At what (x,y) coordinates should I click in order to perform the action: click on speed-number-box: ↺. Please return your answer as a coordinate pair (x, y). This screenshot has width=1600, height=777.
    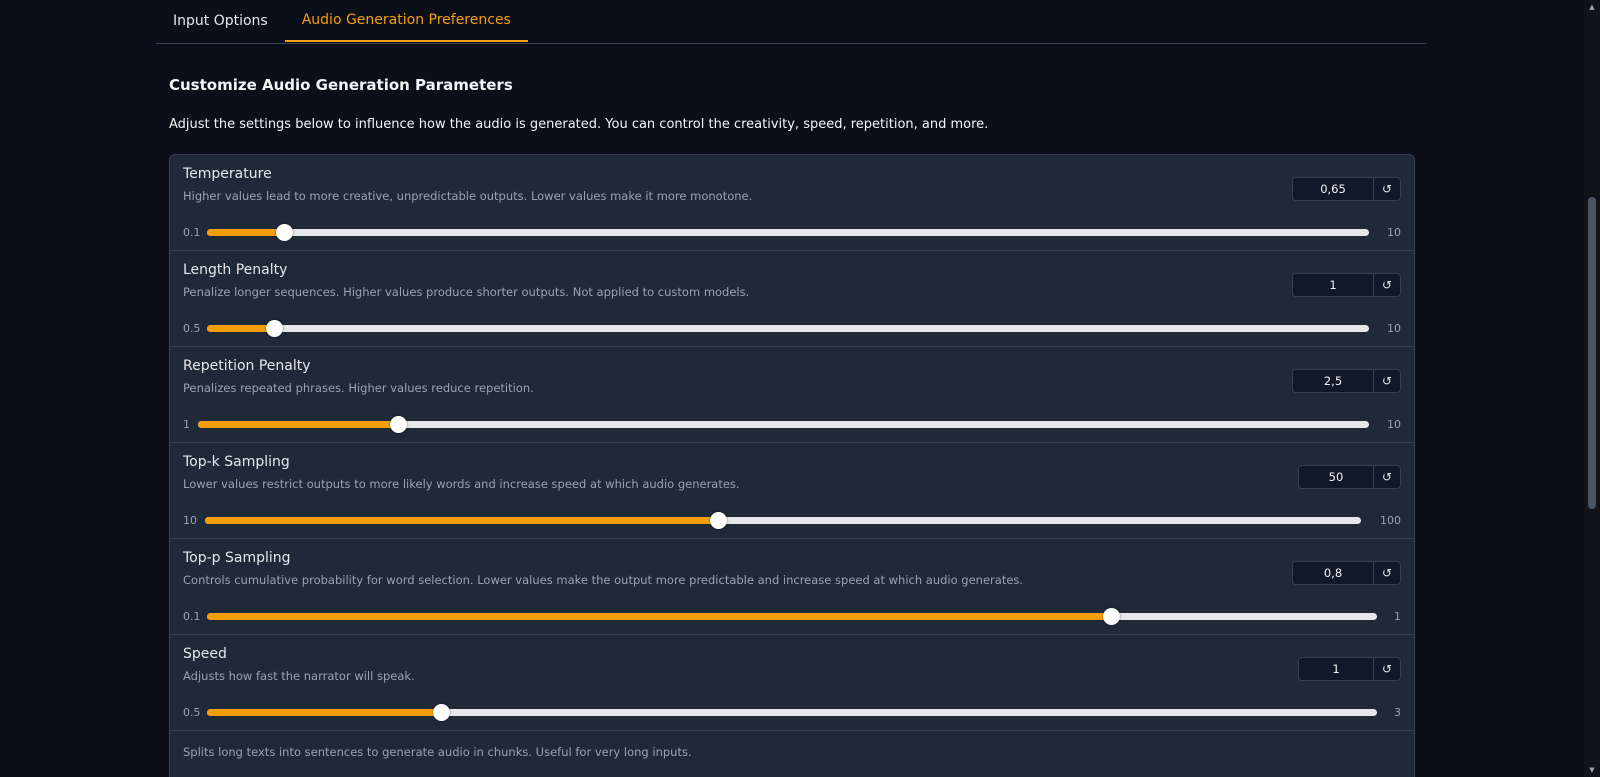
    Looking at the image, I should click on (1349, 669).